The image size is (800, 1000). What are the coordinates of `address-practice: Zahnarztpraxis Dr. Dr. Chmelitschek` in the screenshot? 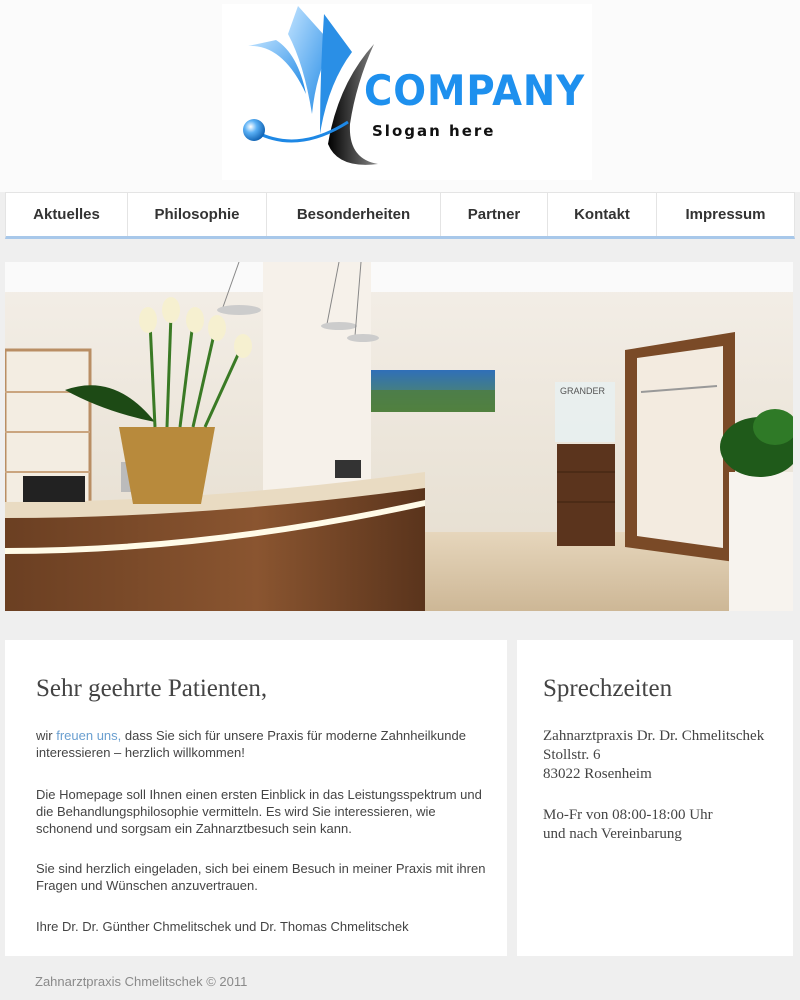 It's located at (654, 736).